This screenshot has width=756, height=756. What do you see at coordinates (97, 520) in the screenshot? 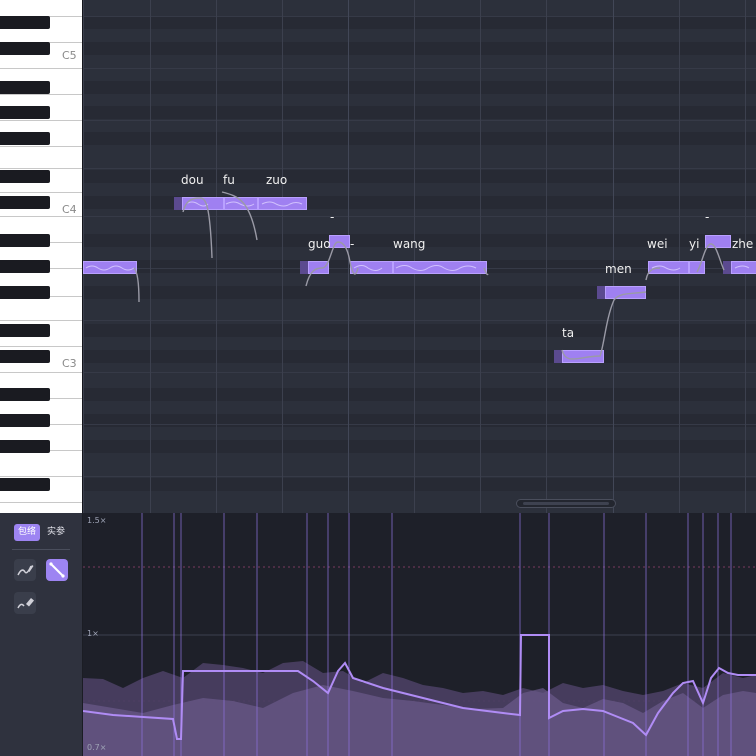
I see `y-axis-label-max: 1.5×` at bounding box center [97, 520].